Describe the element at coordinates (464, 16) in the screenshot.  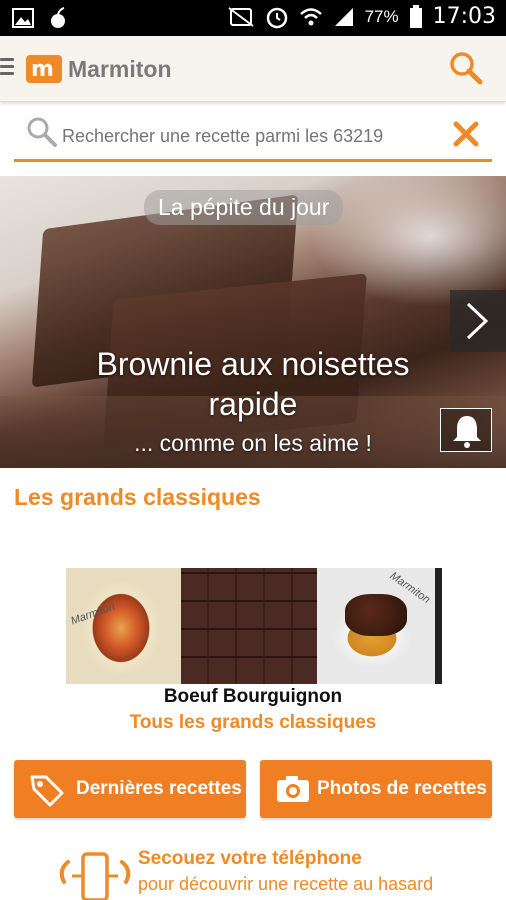
I see `clock: 17:03` at that location.